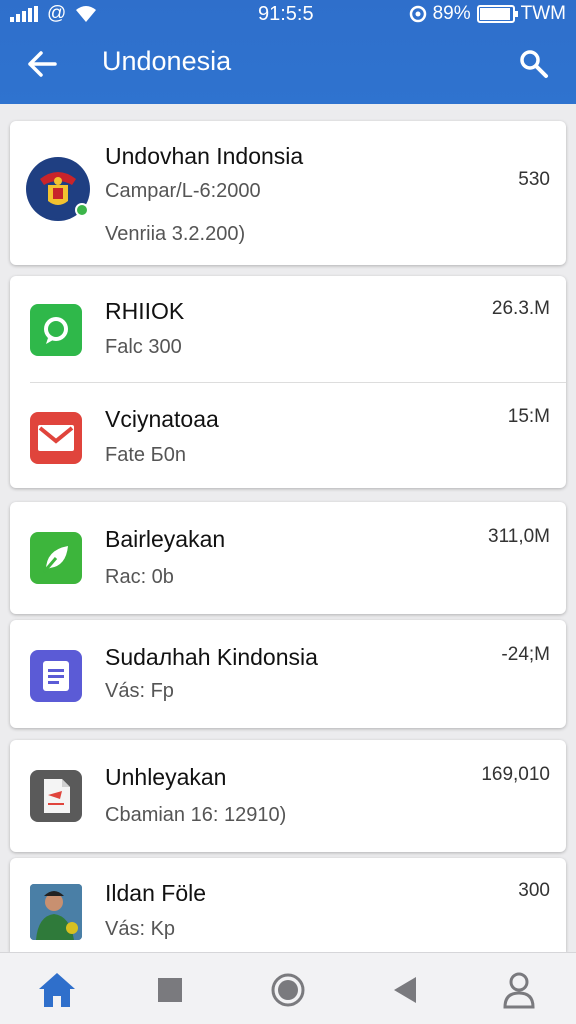  What do you see at coordinates (56, 558) in the screenshot?
I see `leaf-icon` at bounding box center [56, 558].